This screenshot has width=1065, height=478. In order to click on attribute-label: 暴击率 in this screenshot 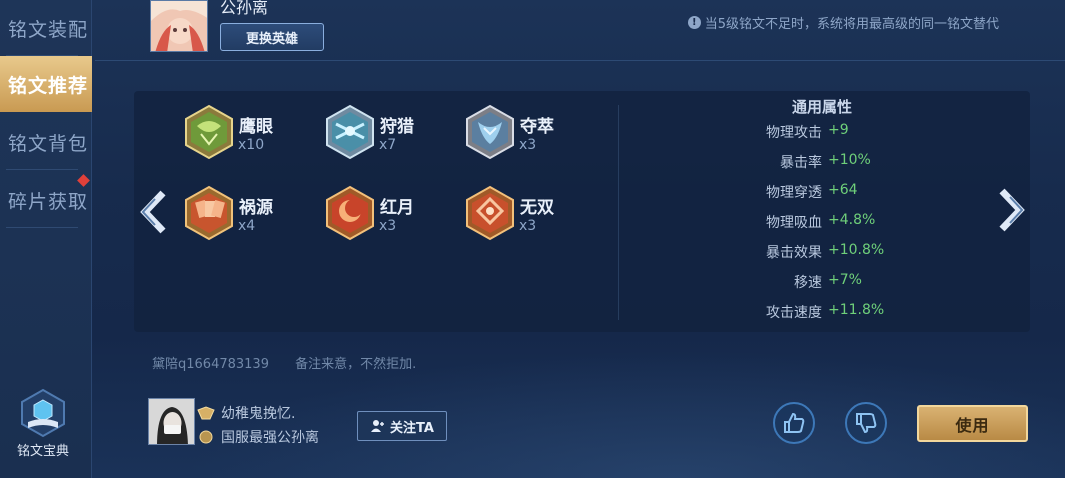, I will do `click(801, 163)`.